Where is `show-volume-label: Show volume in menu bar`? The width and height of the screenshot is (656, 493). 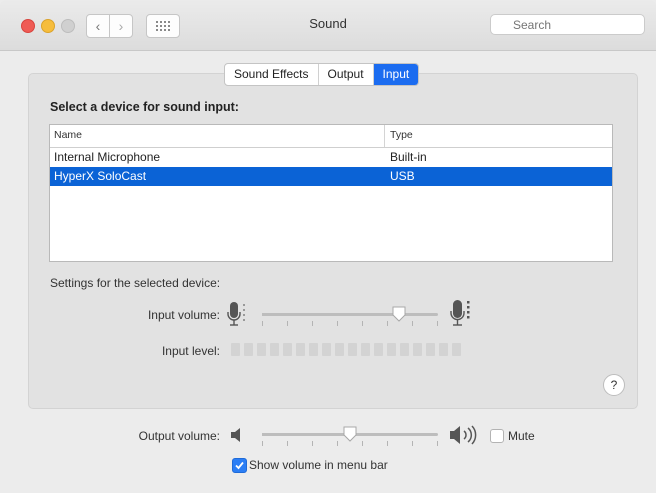 show-volume-label: Show volume in menu bar is located at coordinates (318, 465).